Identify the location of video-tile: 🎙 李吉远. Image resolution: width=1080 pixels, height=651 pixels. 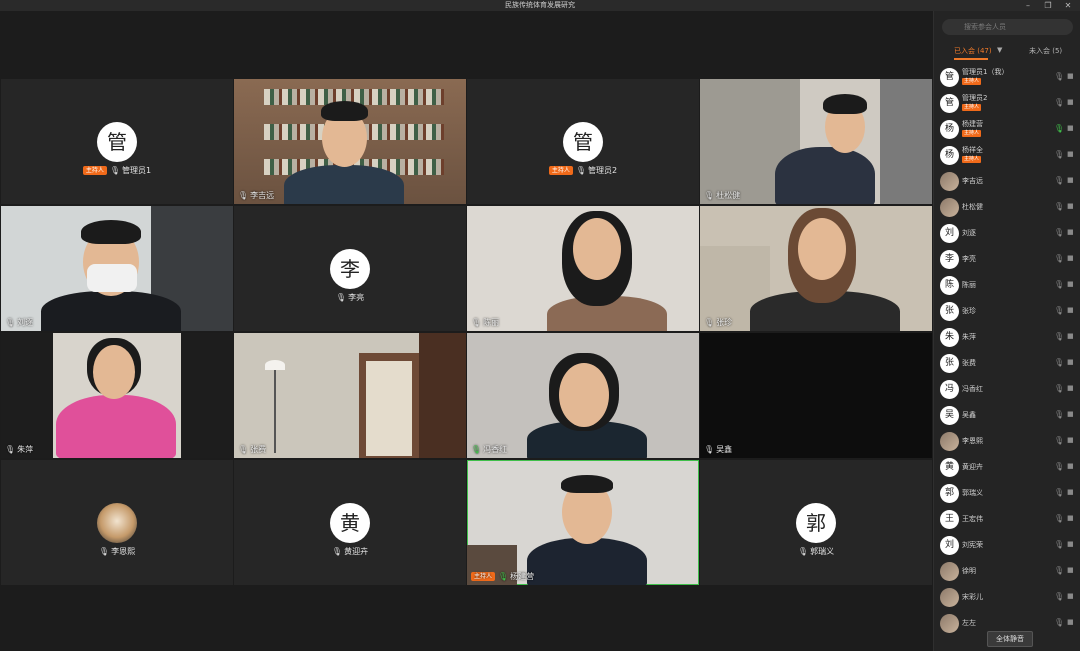
(350, 141).